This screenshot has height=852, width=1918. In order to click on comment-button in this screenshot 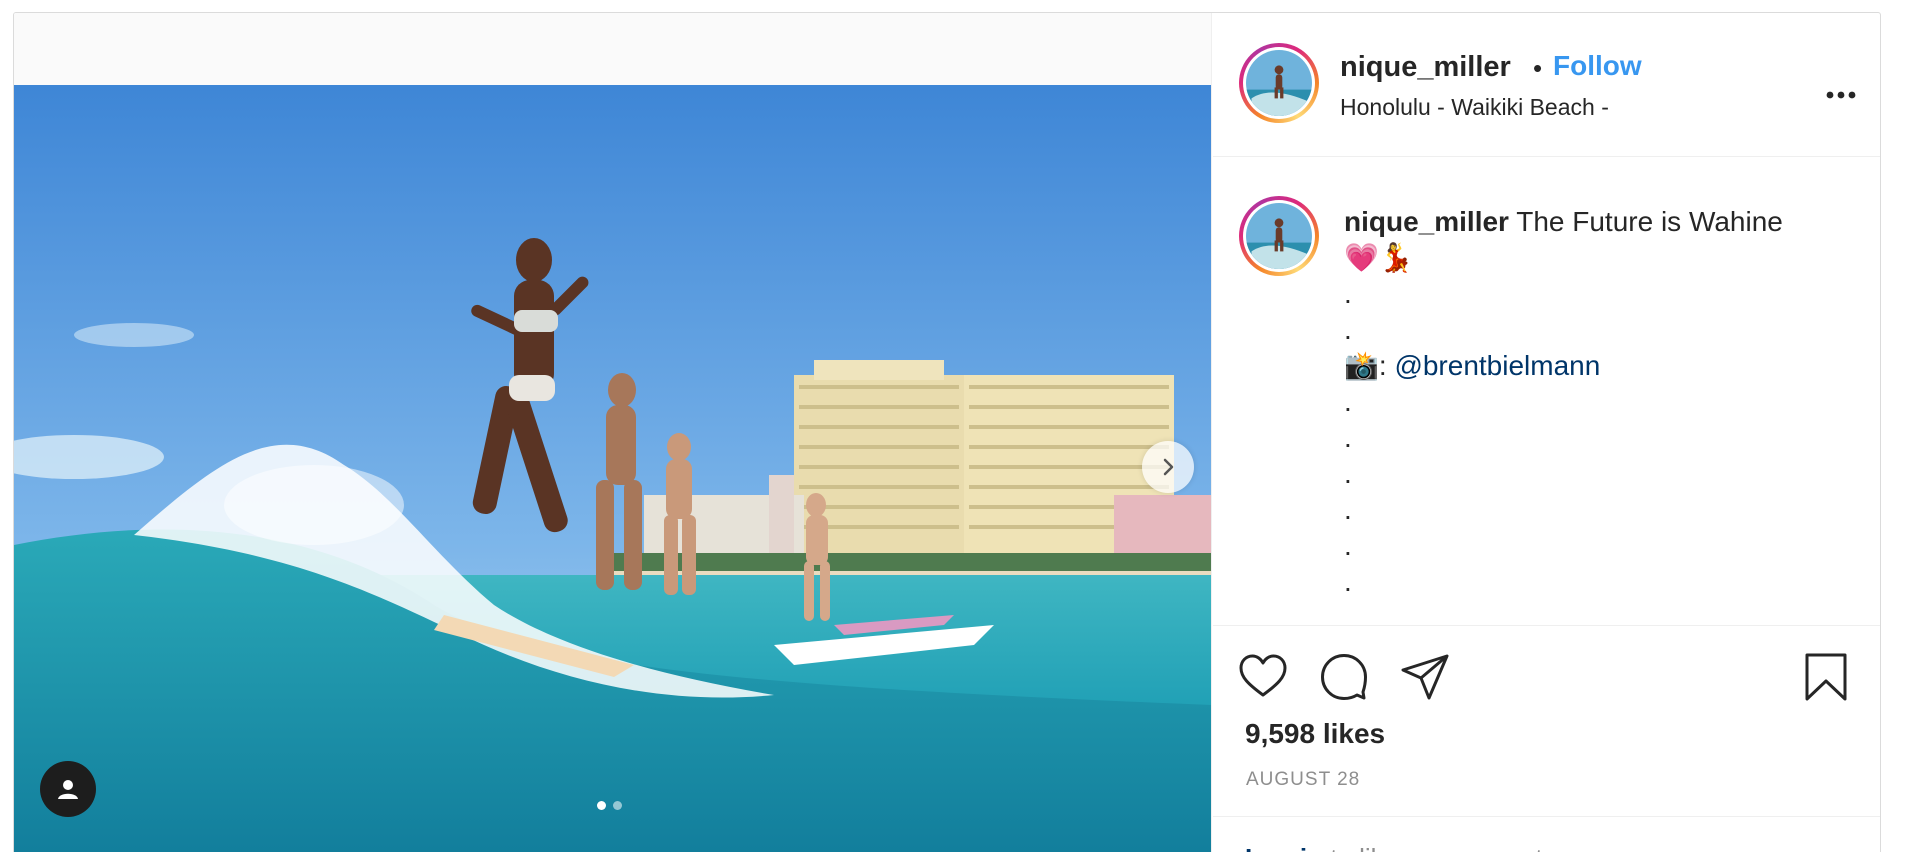, I will do `click(1344, 677)`.